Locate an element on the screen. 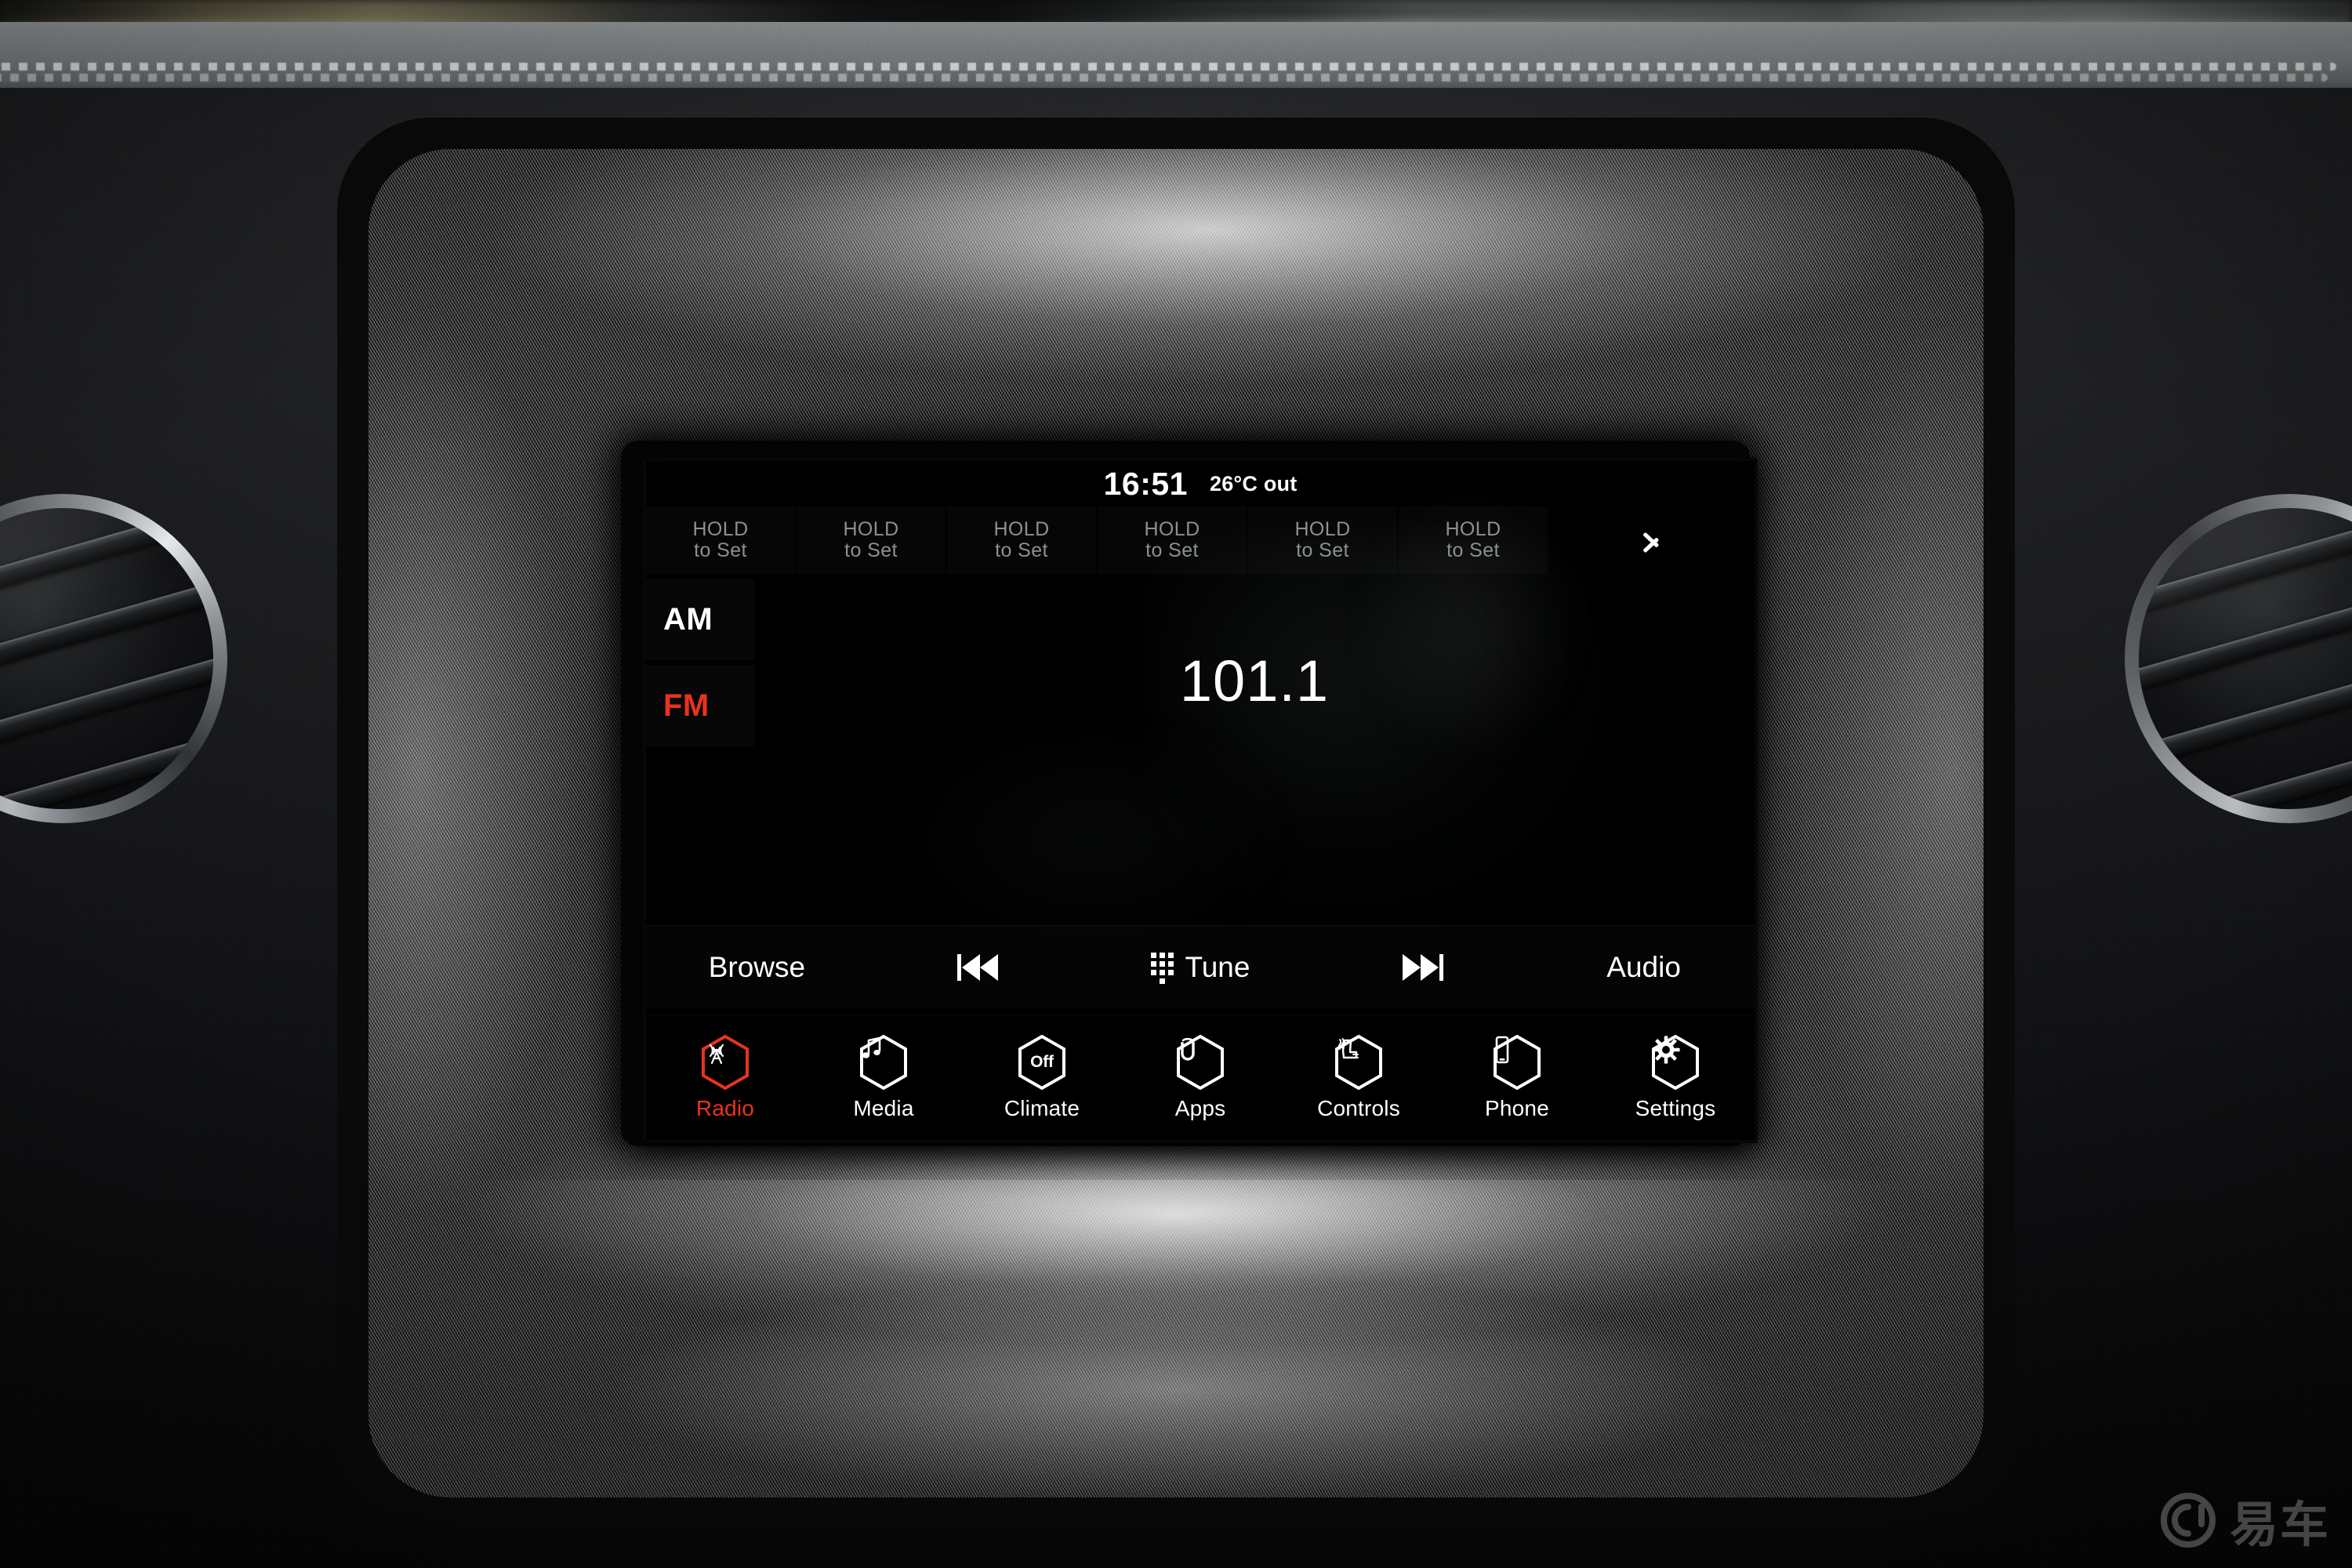  uconnect-u-icon is located at coordinates (1200, 1062).